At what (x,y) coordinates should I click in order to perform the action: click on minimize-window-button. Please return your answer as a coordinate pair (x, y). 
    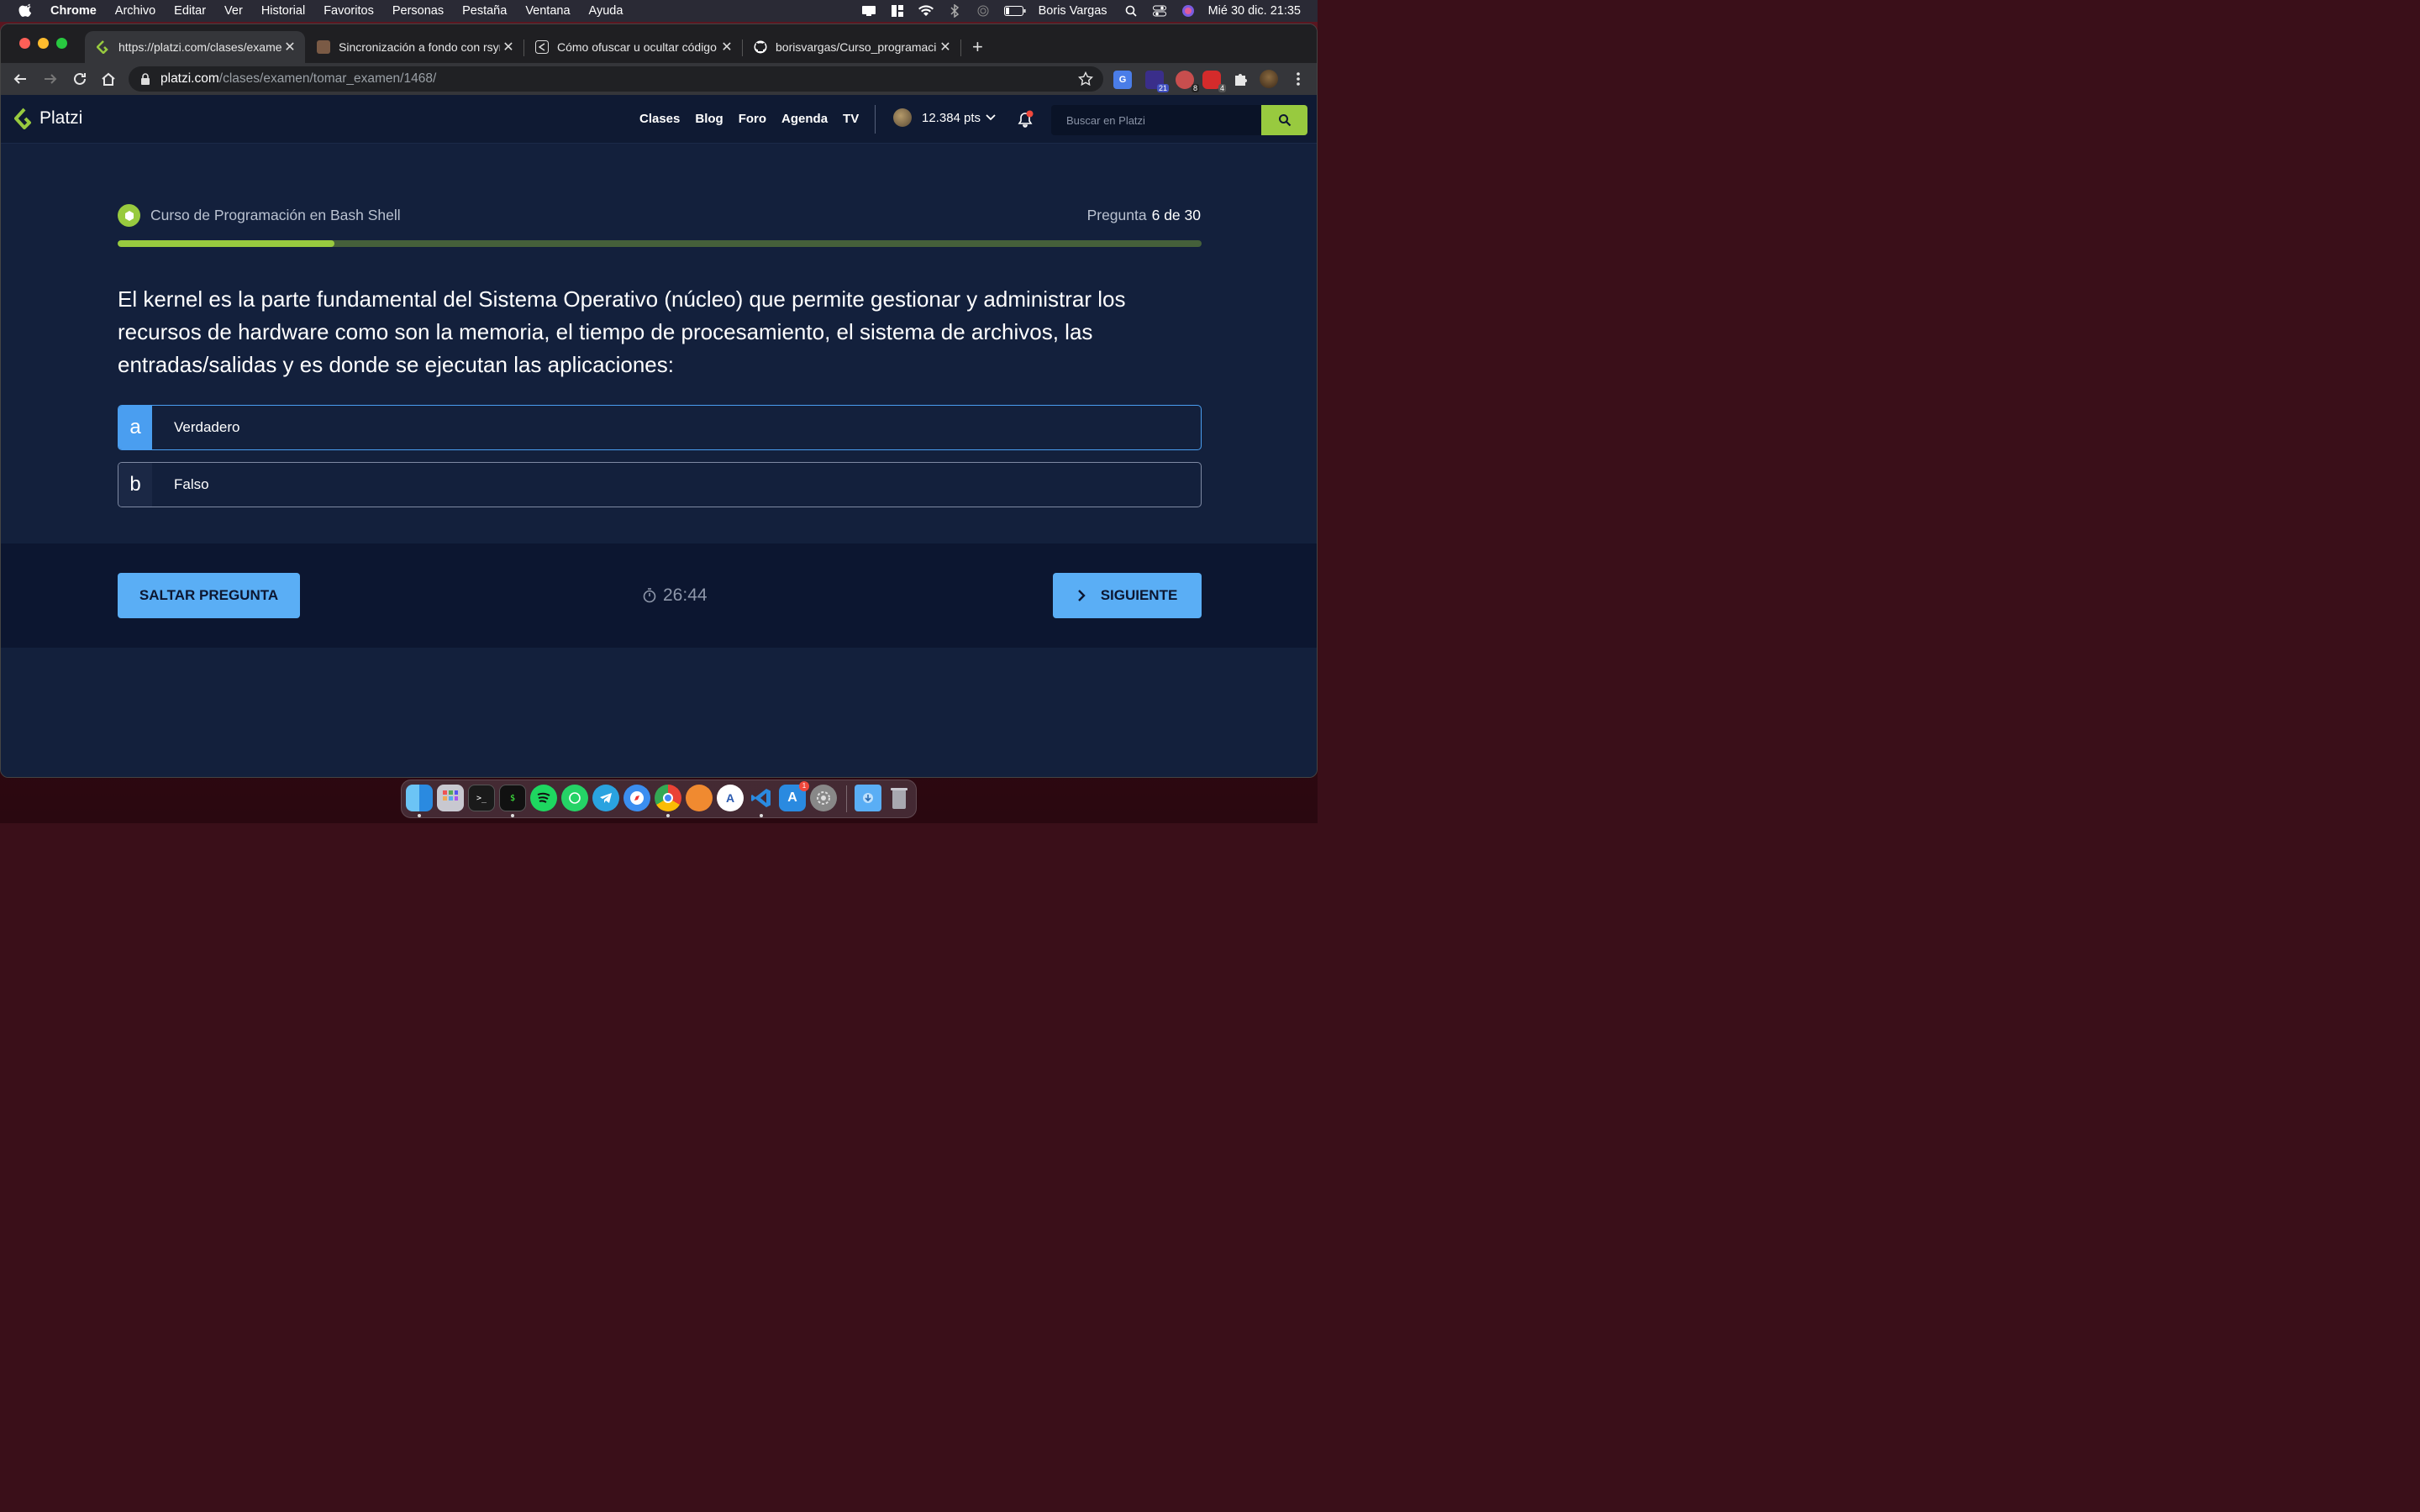
    Looking at the image, I should click on (43, 43).